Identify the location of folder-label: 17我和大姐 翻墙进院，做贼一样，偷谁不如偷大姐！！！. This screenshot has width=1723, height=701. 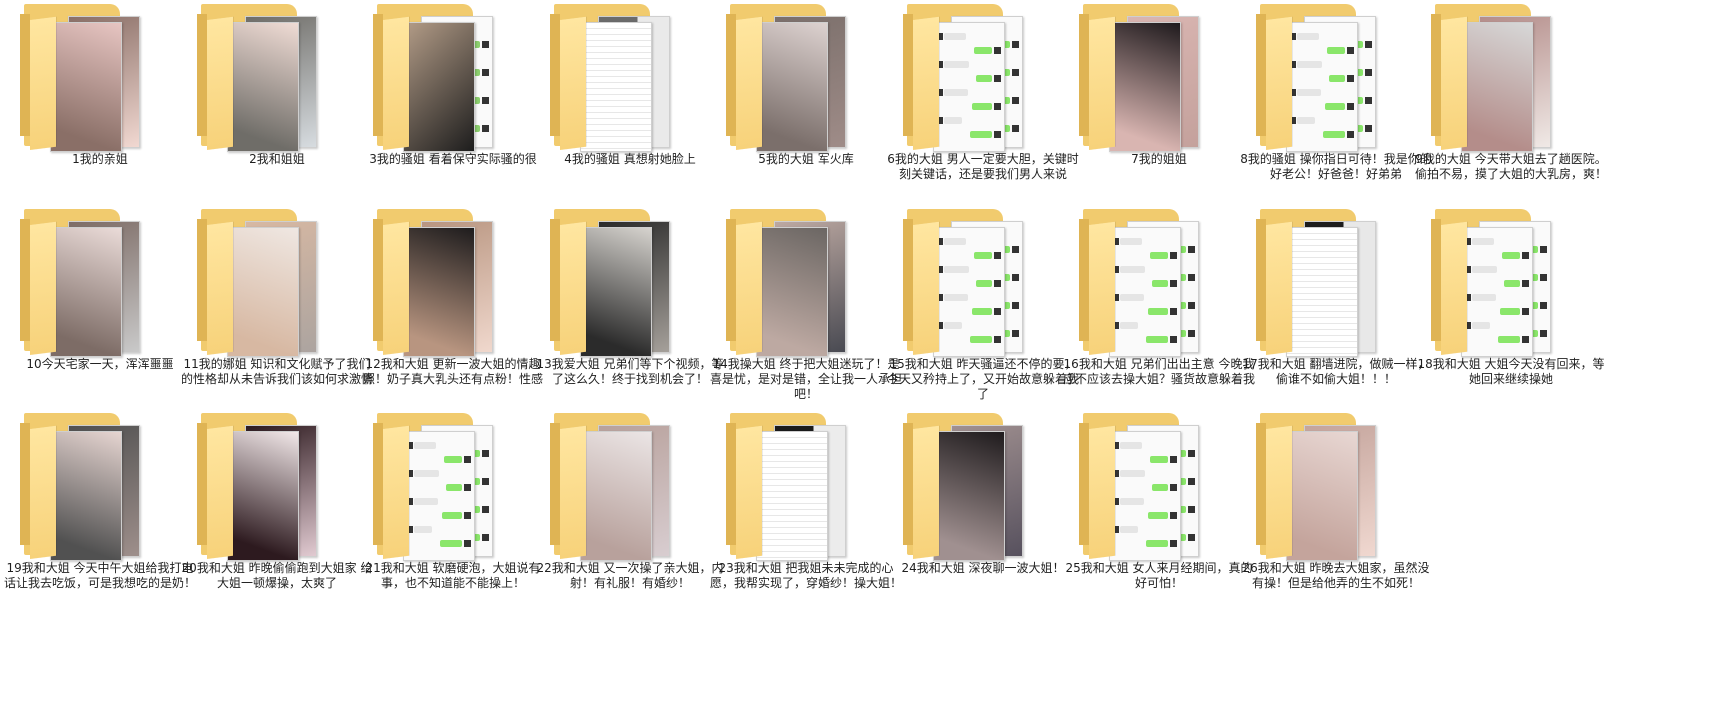
(1336, 372).